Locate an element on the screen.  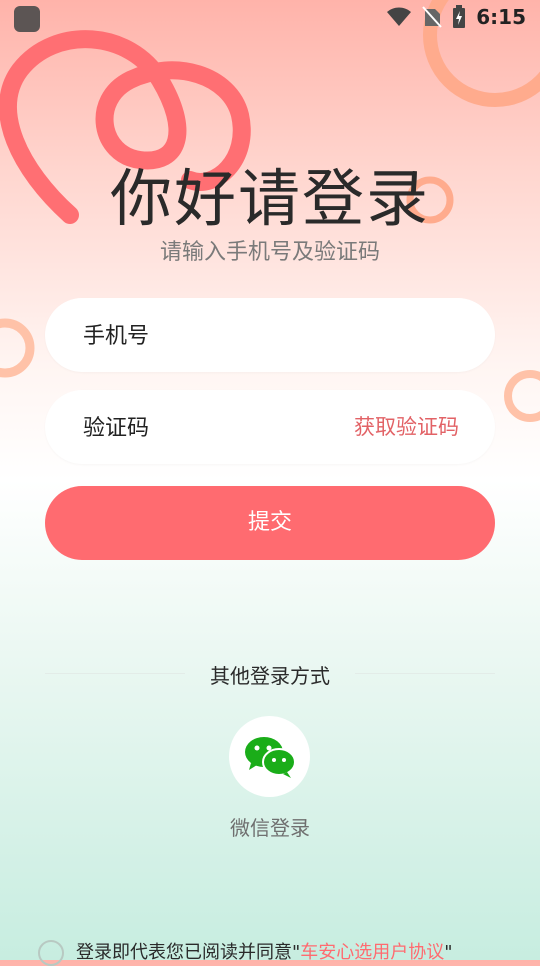
phone-input is located at coordinates (213, 336).